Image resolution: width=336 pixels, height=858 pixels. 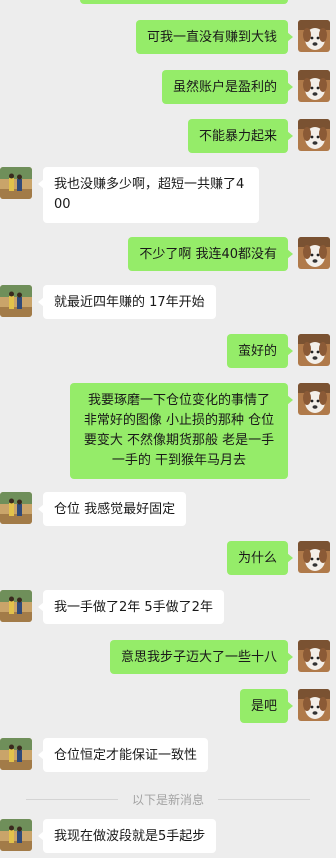 I want to click on partial-message-bubble, so click(x=184, y=2).